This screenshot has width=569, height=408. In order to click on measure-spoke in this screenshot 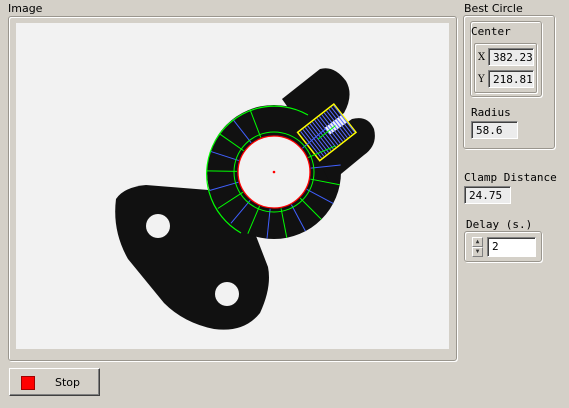, I will do `click(222, 171)`.